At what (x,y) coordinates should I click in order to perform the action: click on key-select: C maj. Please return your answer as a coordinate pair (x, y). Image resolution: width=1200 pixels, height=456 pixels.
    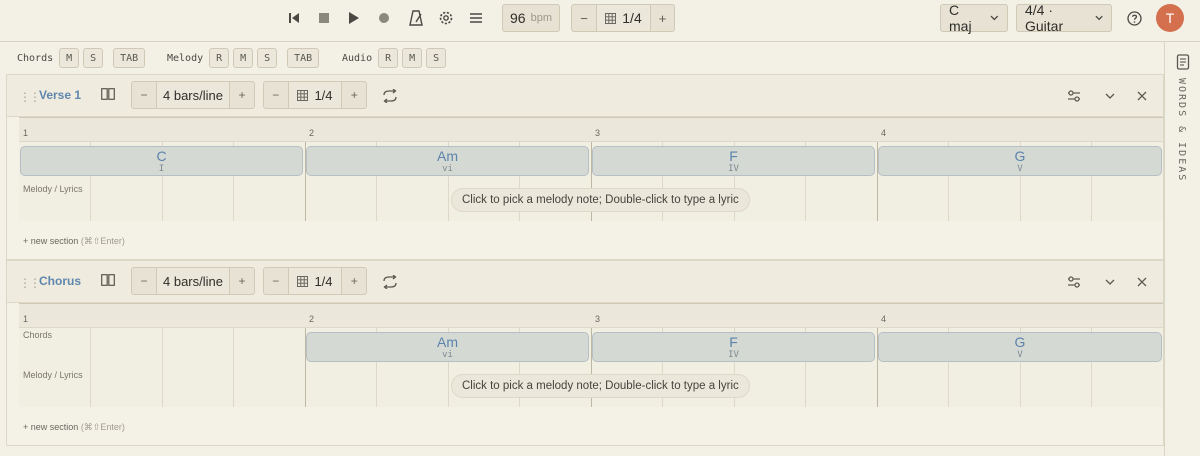
    Looking at the image, I should click on (974, 18).